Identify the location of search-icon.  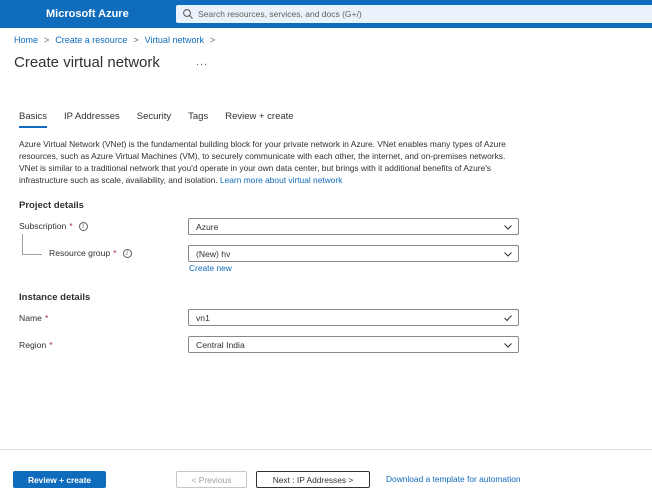
(188, 14).